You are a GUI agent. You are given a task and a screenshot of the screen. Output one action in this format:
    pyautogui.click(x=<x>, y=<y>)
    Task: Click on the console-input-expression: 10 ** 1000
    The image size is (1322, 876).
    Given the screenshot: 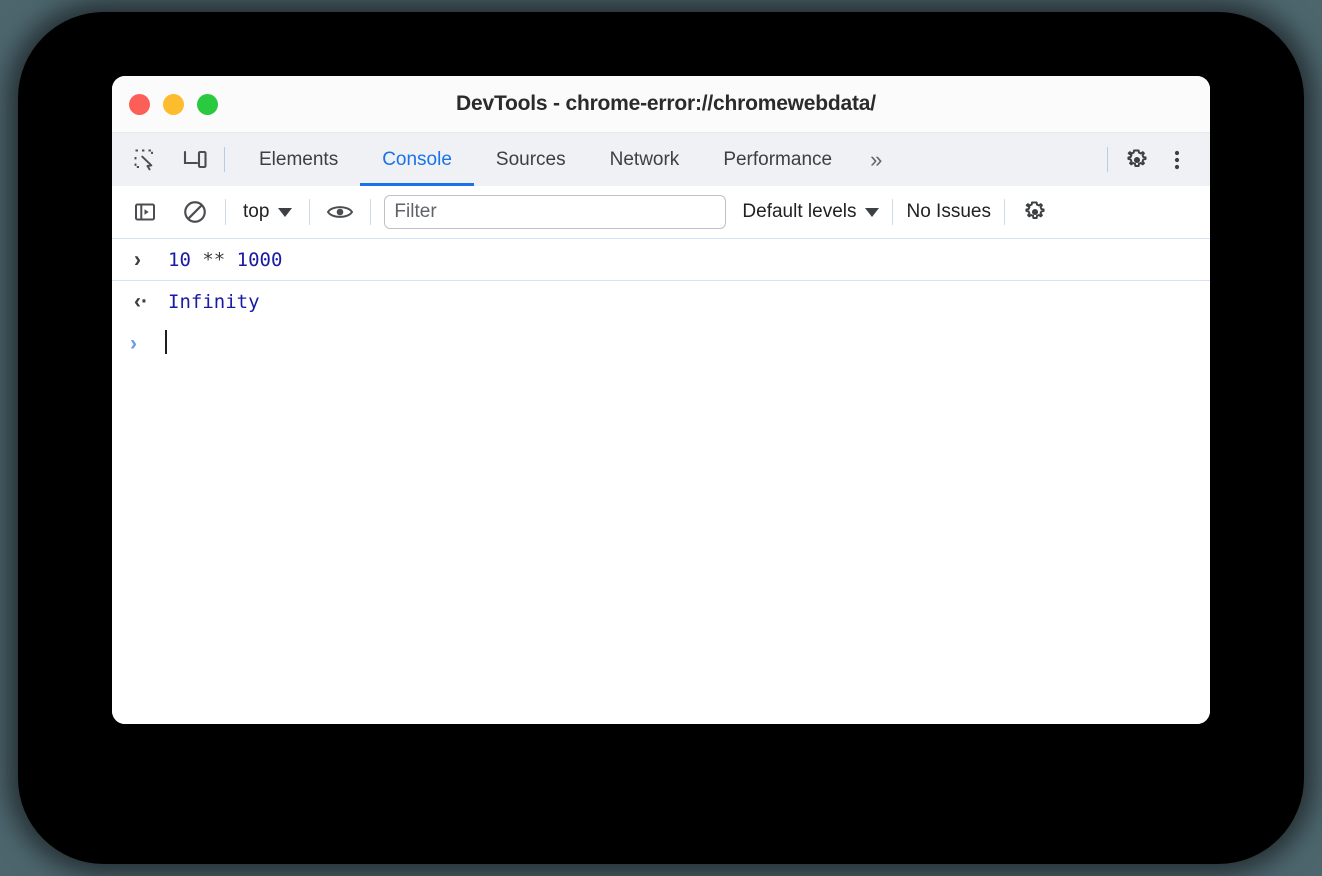 What is the action you would take?
    pyautogui.click(x=225, y=260)
    